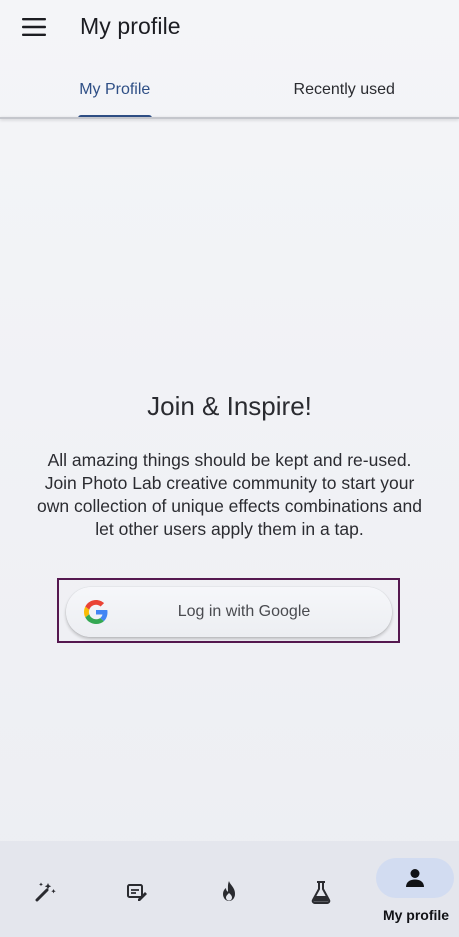 The image size is (459, 937). What do you see at coordinates (45, 892) in the screenshot?
I see `magic-wand-icon` at bounding box center [45, 892].